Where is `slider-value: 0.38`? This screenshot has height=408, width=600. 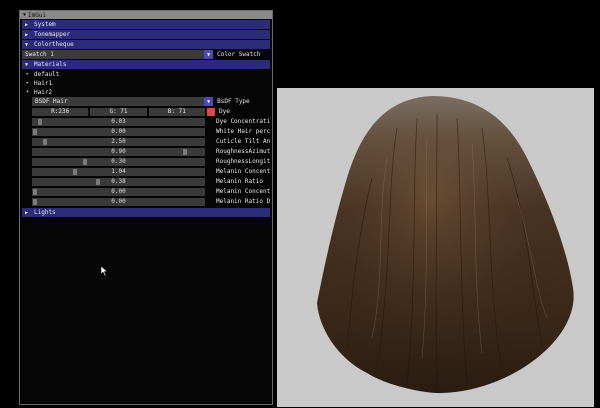 slider-value: 0.38 is located at coordinates (118, 181).